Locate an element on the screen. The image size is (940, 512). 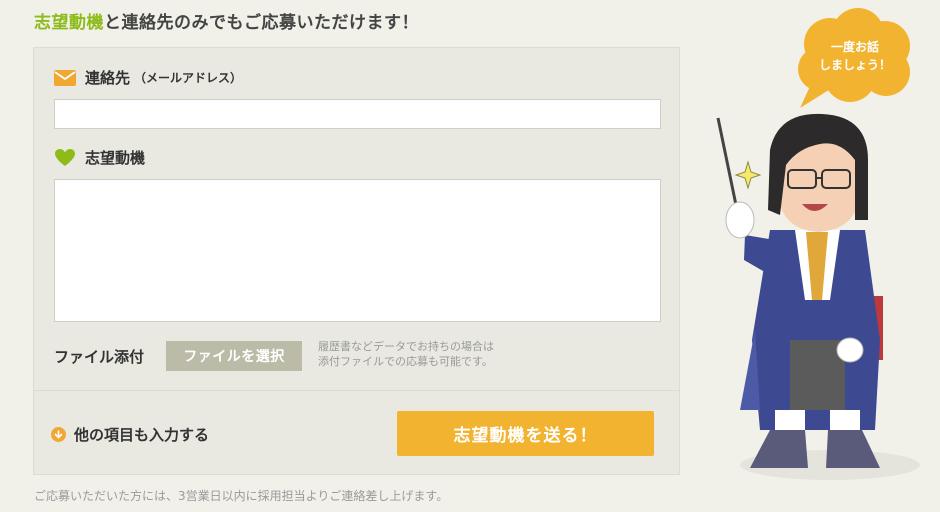
headline-highlight: 志望動機 is located at coordinates (69, 23).